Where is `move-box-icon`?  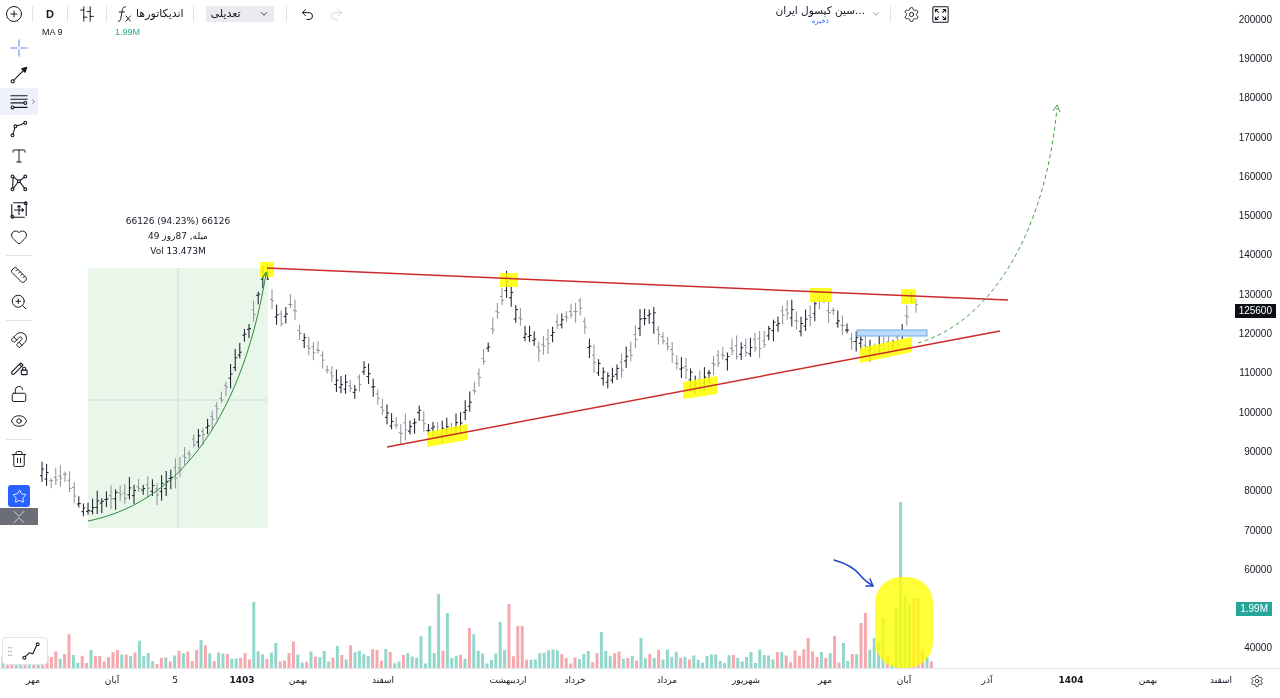
move-box-icon is located at coordinates (19, 209).